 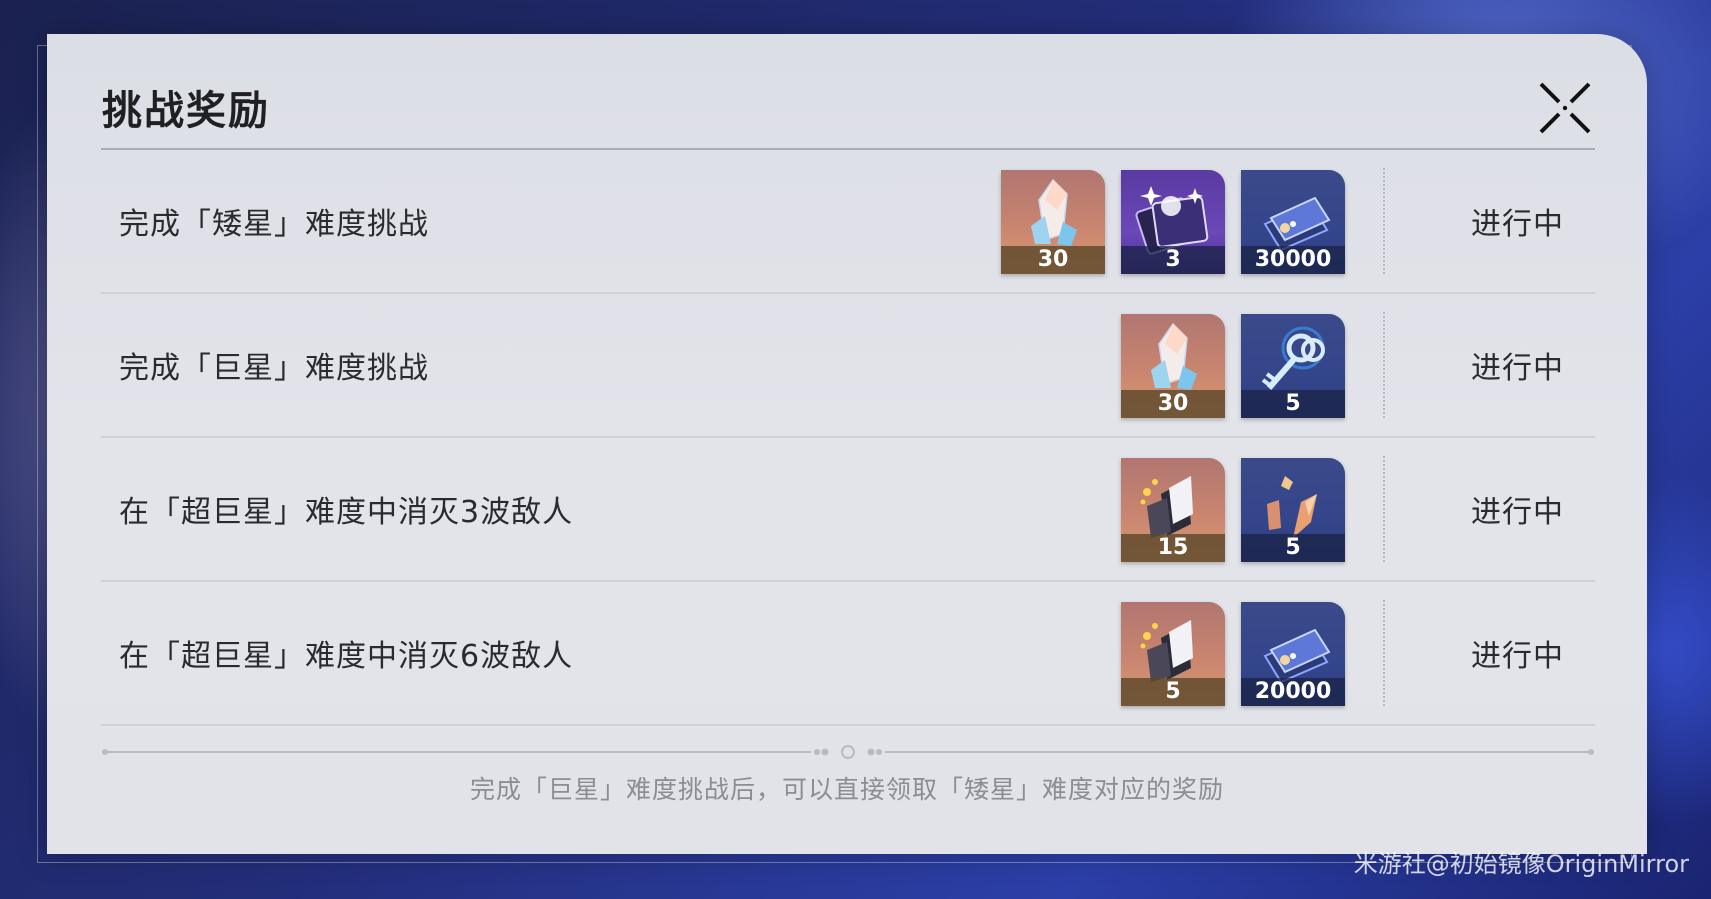 What do you see at coordinates (274, 368) in the screenshot?
I see `row-requirement: 完成「巨星」难度挑战` at bounding box center [274, 368].